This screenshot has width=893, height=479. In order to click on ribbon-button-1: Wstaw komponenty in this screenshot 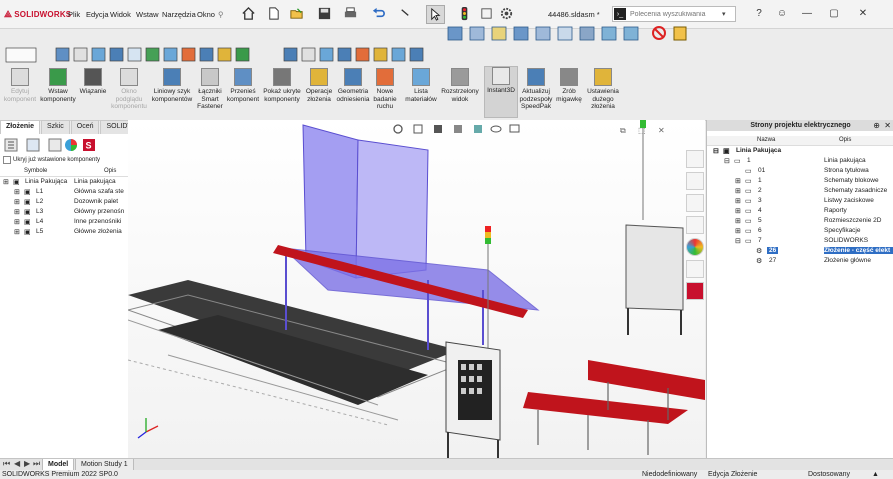, I will do `click(58, 85)`.